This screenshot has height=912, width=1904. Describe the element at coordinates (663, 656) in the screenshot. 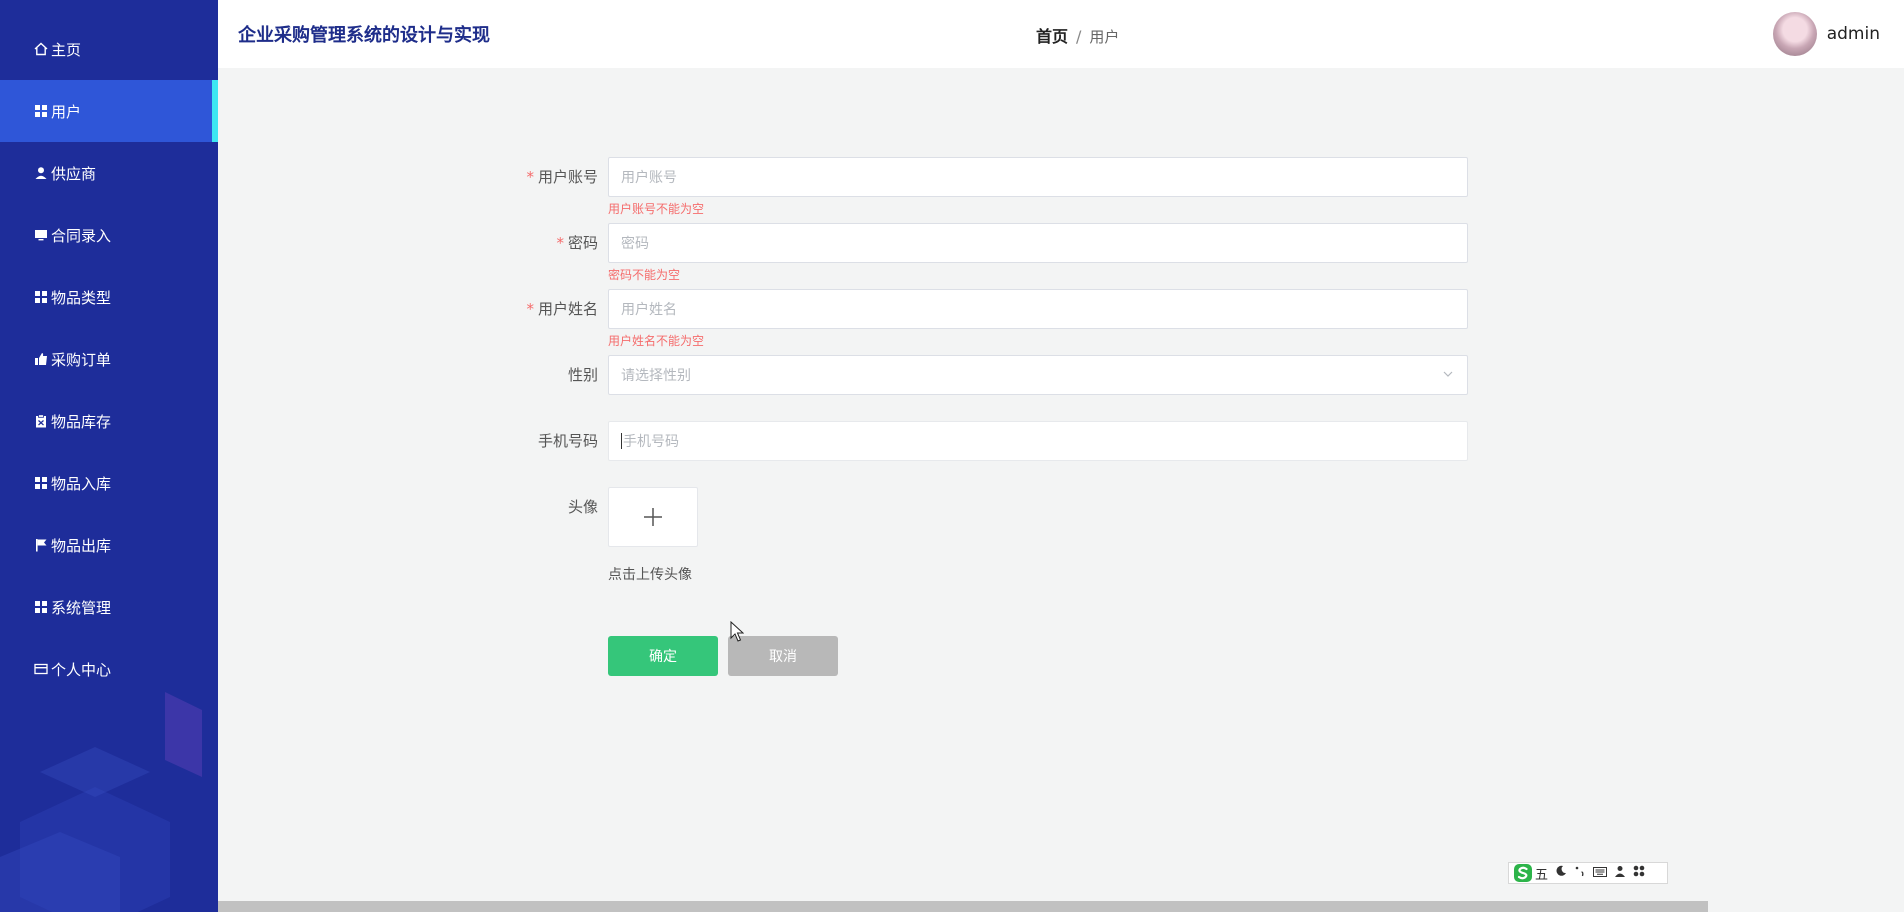

I see `confirm-button: 确定` at that location.